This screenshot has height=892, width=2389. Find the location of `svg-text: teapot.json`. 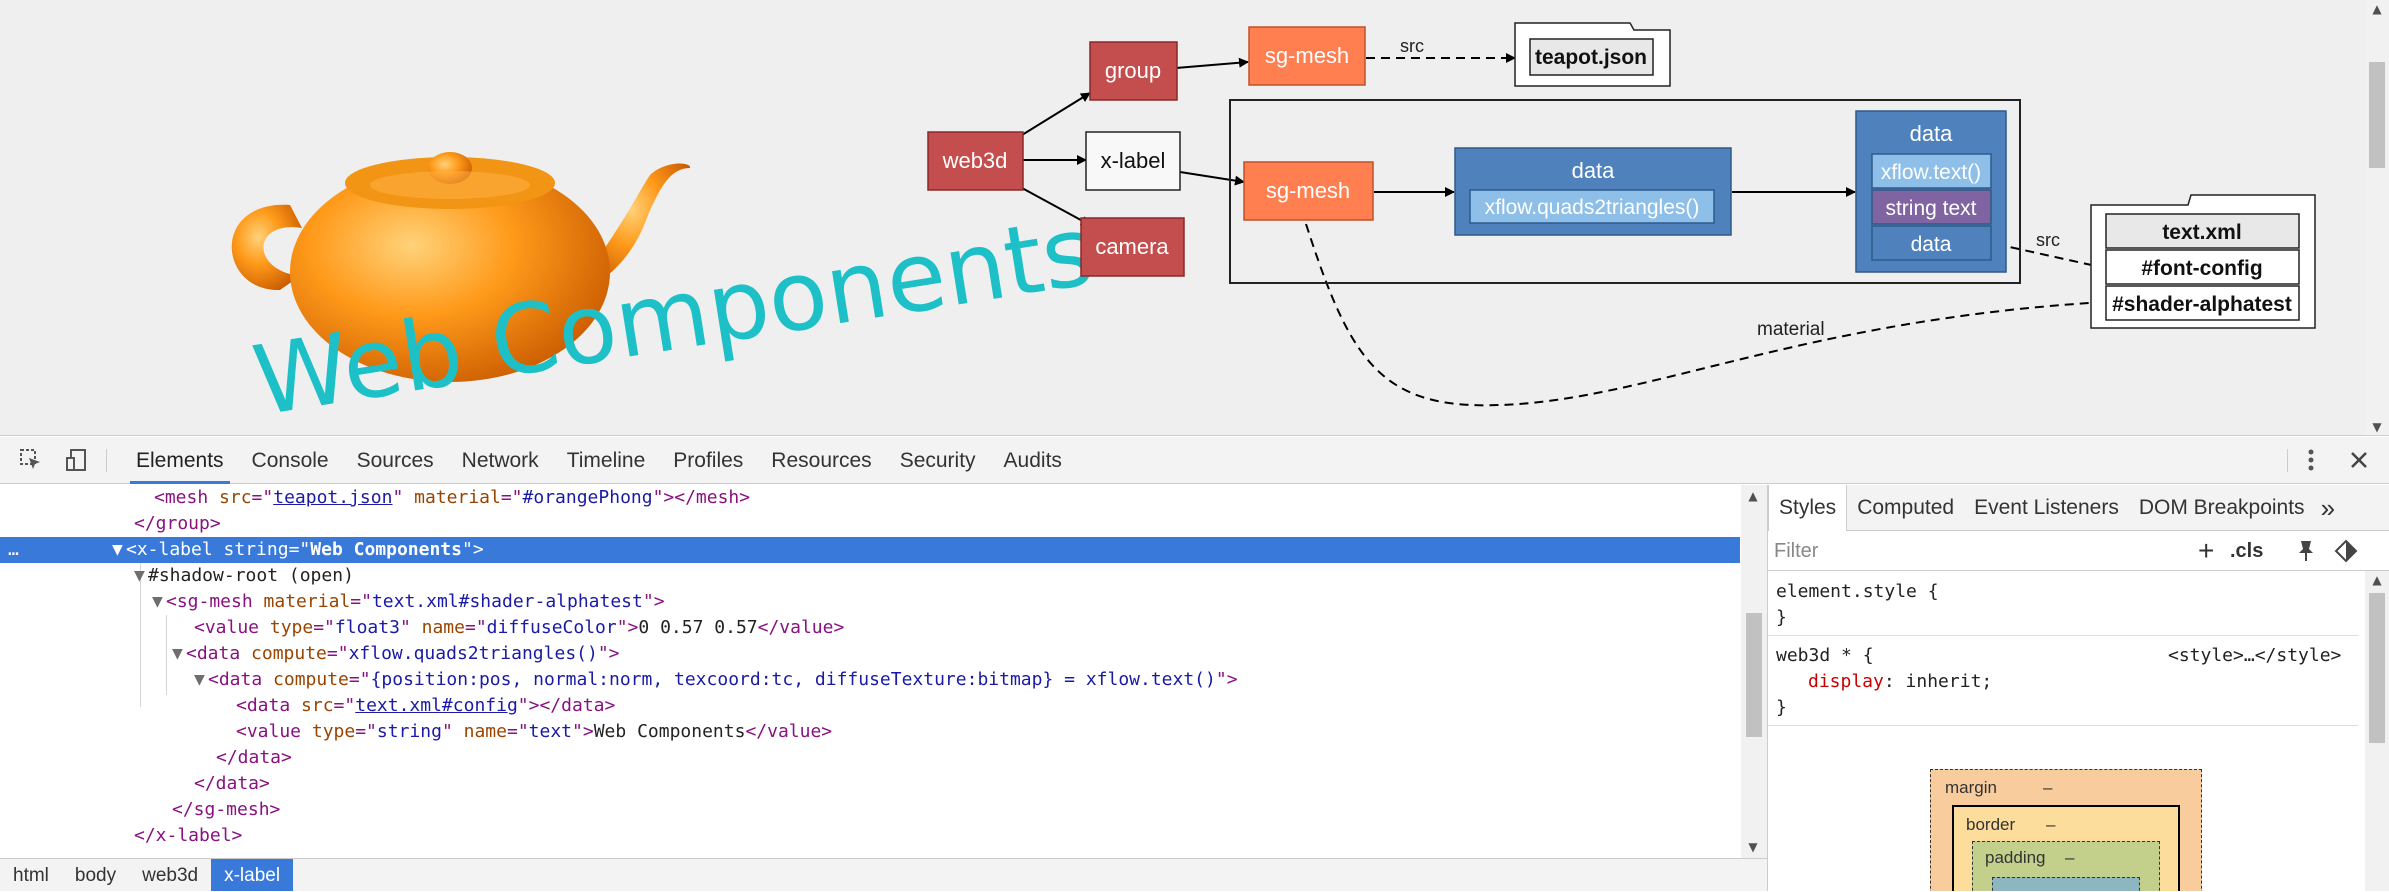

svg-text: teapot.json is located at coordinates (1591, 57).